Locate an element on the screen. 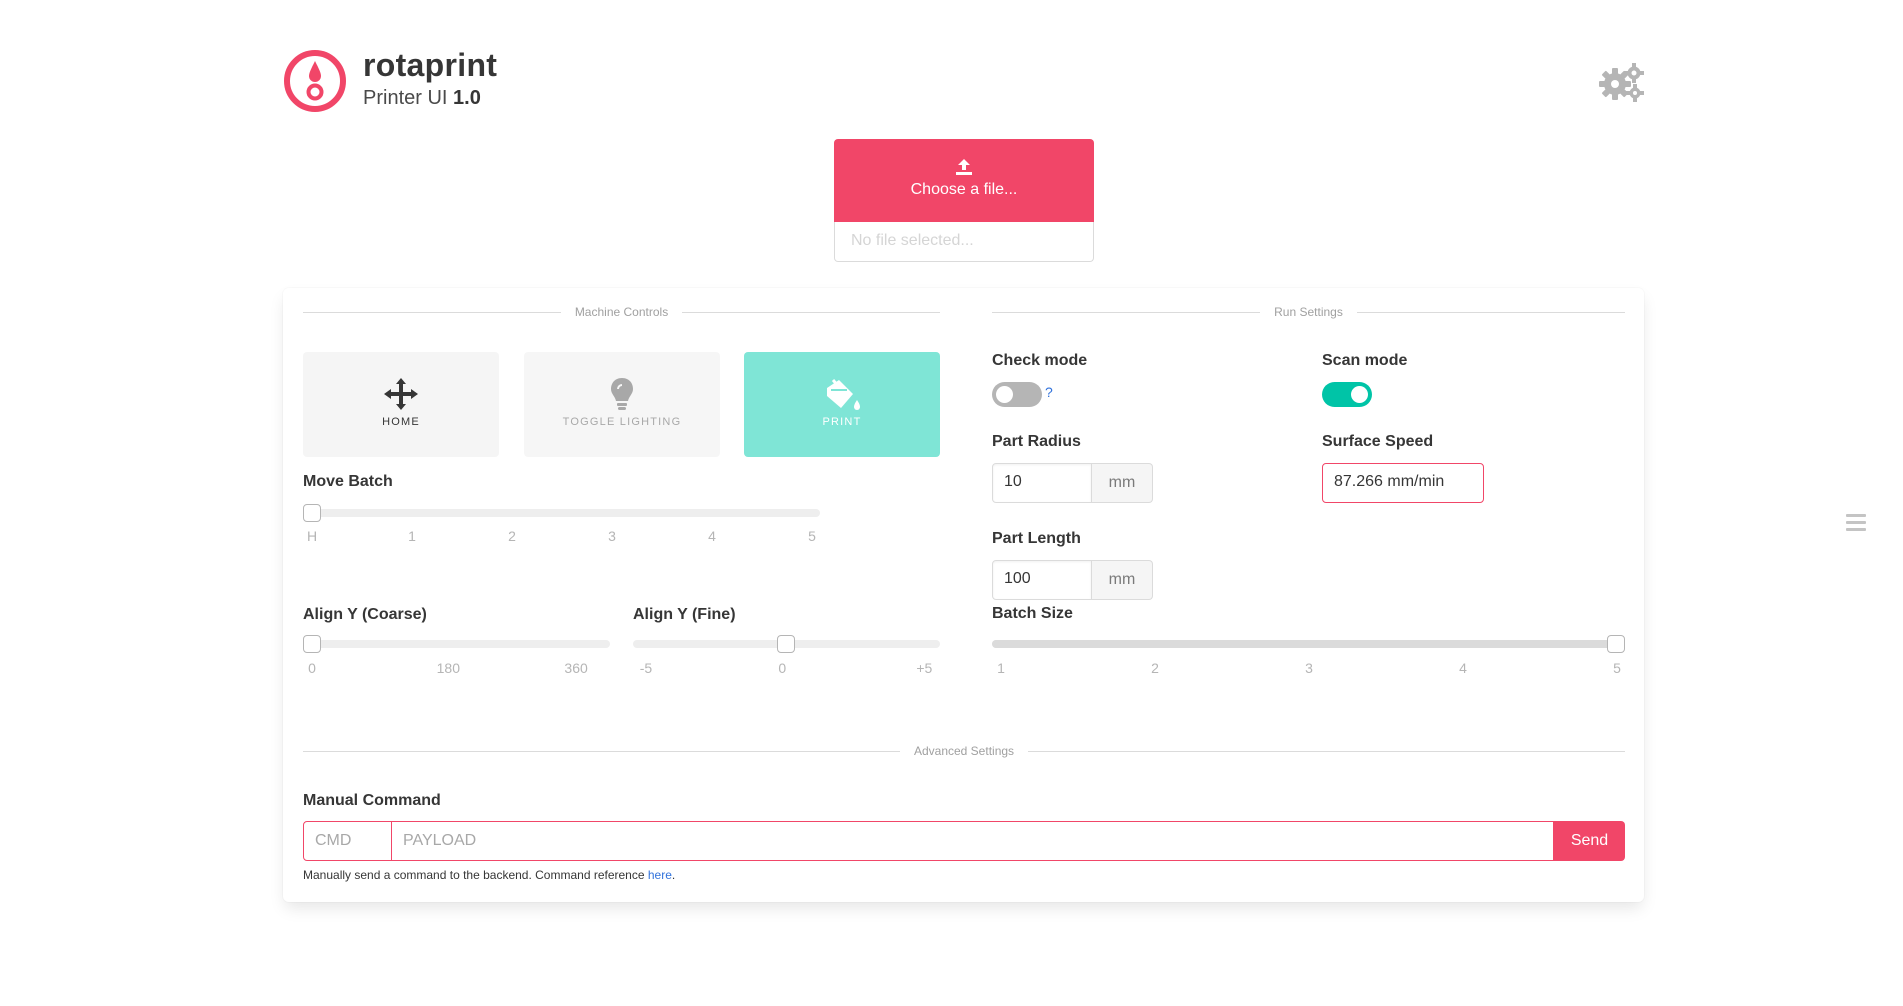  brand: rotaprint Printer UI 1.0 is located at coordinates (430, 78).